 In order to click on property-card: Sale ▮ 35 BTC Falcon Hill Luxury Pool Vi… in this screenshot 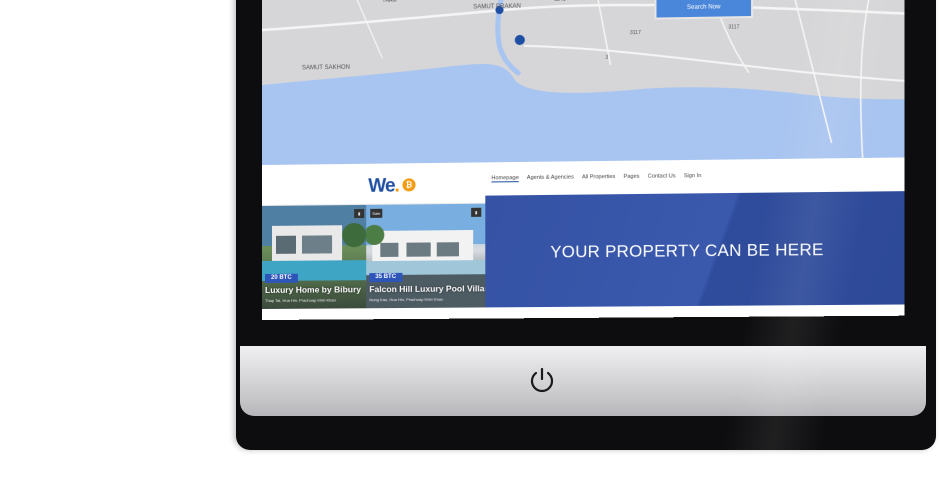, I will do `click(426, 256)`.